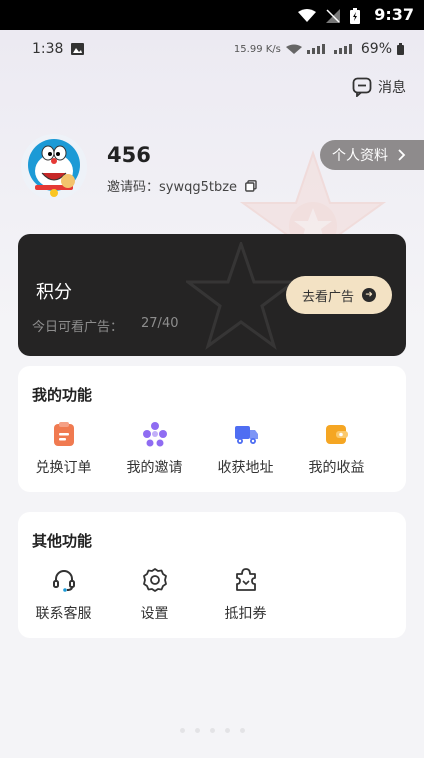 This screenshot has height=758, width=424. Describe the element at coordinates (245, 449) in the screenshot. I see `function-shipping-address: 收获地址` at that location.